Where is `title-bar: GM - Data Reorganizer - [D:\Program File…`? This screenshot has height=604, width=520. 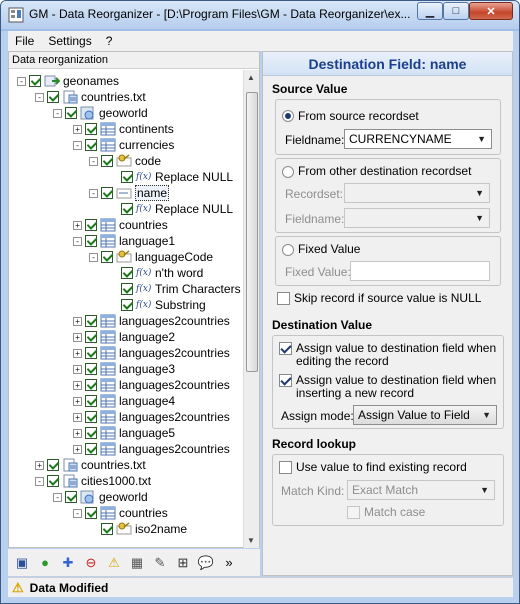 title-bar: GM - Data Reorganizer - [D:\Program File… is located at coordinates (260, 15).